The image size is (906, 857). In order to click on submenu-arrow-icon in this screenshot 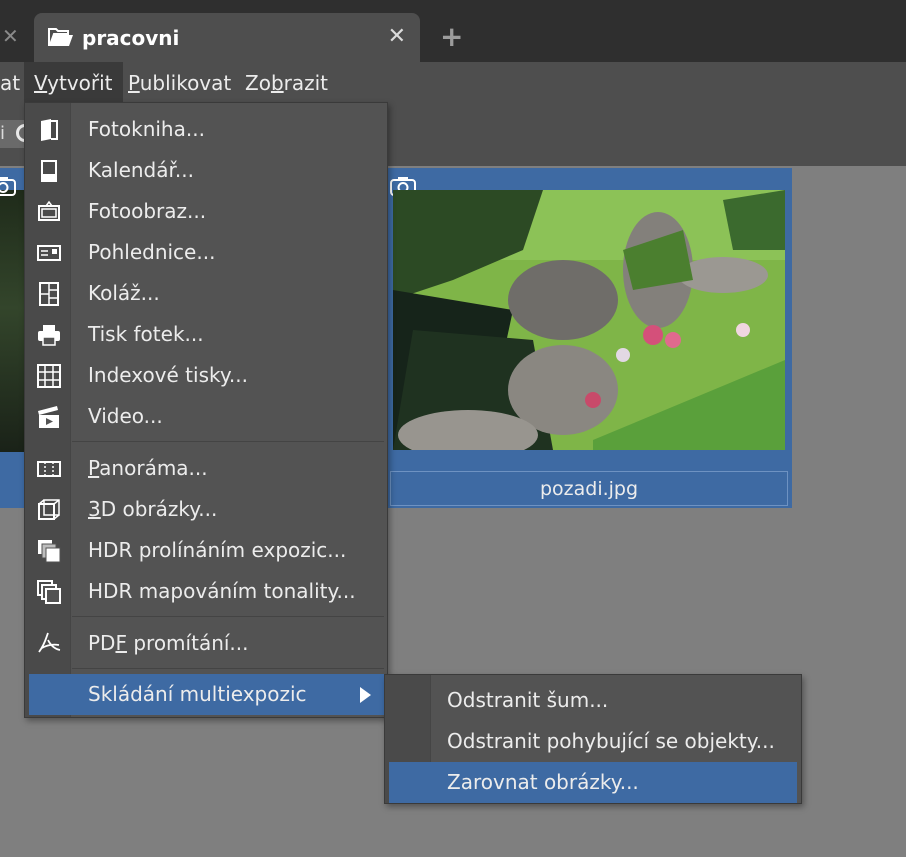, I will do `click(365, 695)`.